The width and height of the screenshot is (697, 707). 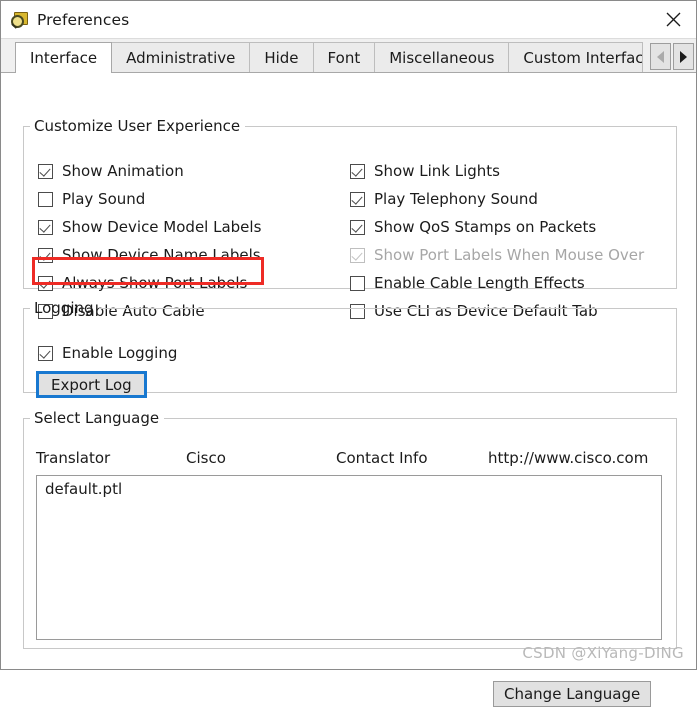 What do you see at coordinates (350, 348) in the screenshot?
I see `logging-group: Logging Enable Logging Export Log` at bounding box center [350, 348].